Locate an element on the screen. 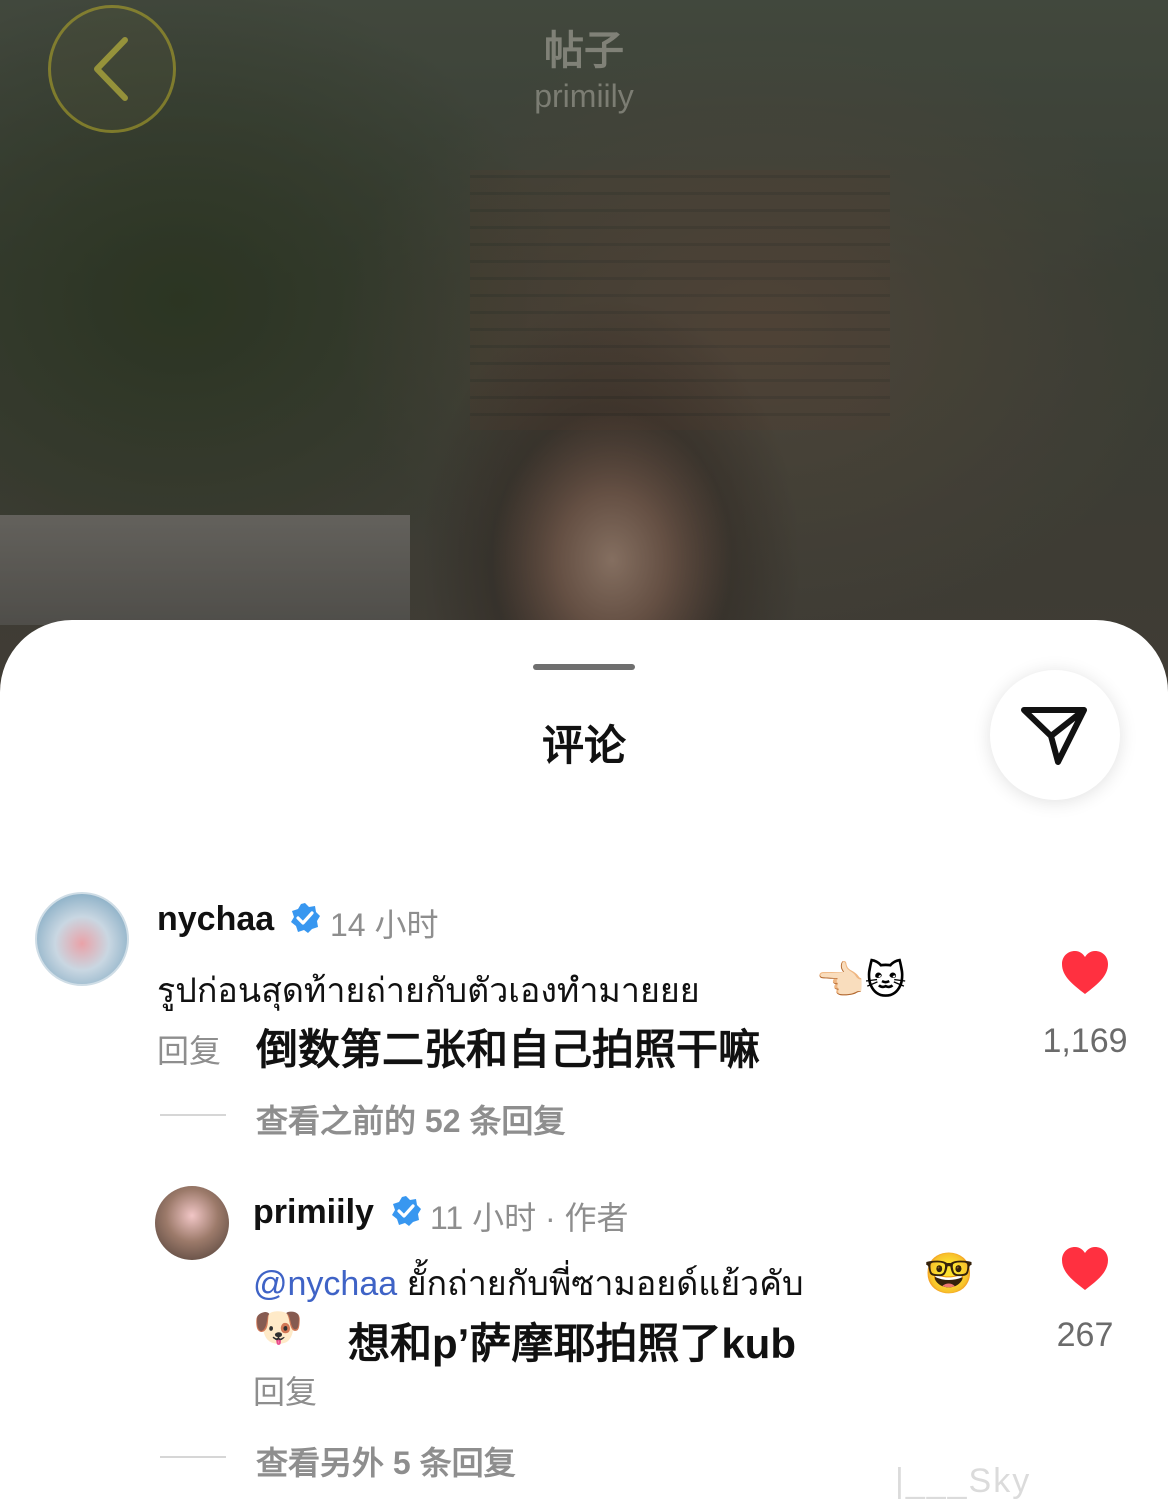 This screenshot has height=1503, width=1168. page-subtitle: primiily is located at coordinates (584, 96).